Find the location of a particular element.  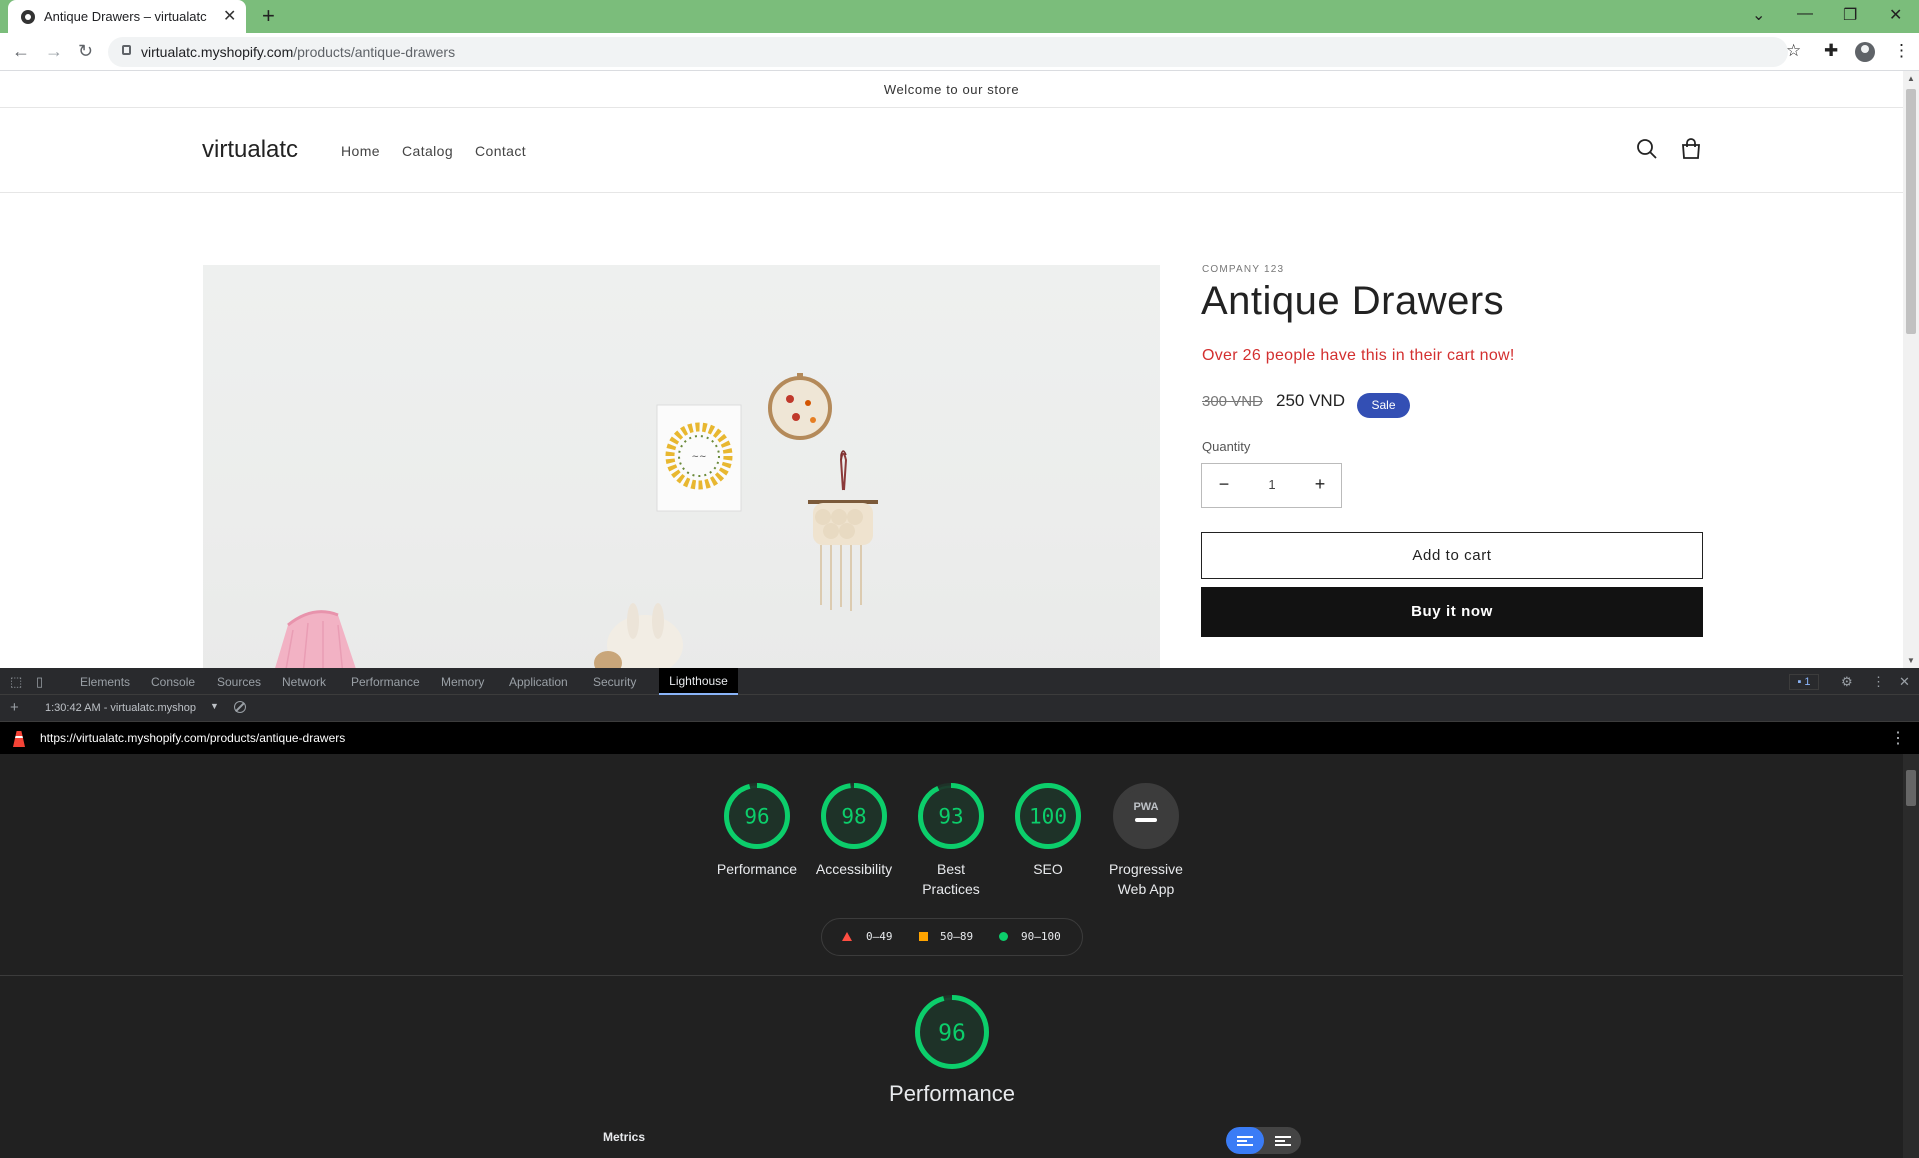

add-to-cart-button: Add to cart is located at coordinates (1452, 555).